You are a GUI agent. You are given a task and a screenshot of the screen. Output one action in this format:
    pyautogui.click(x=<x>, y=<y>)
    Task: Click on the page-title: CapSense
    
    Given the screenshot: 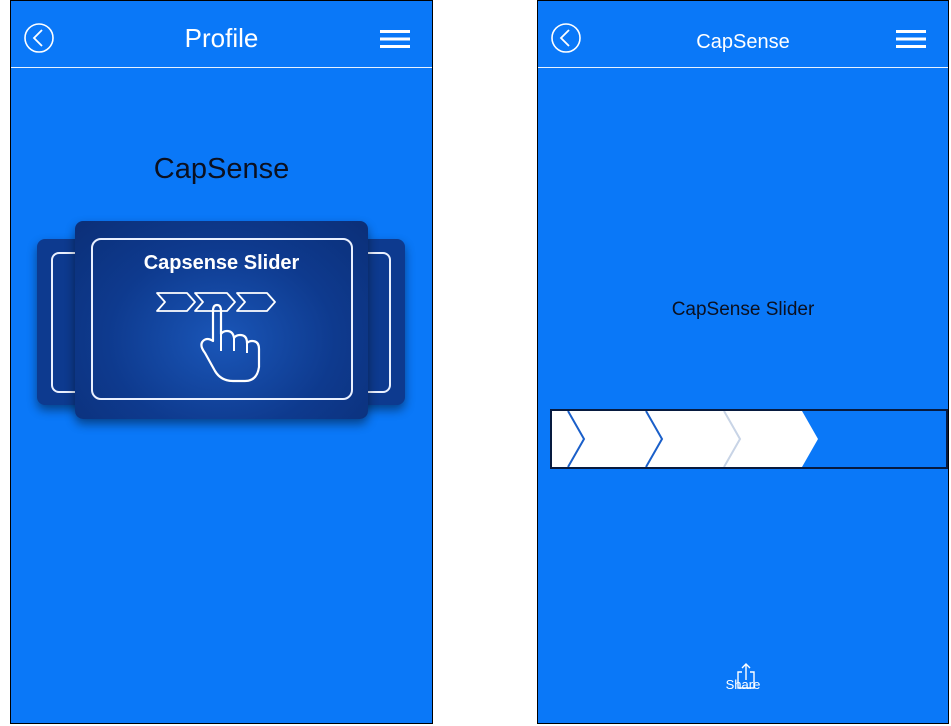 What is the action you would take?
    pyautogui.click(x=743, y=42)
    